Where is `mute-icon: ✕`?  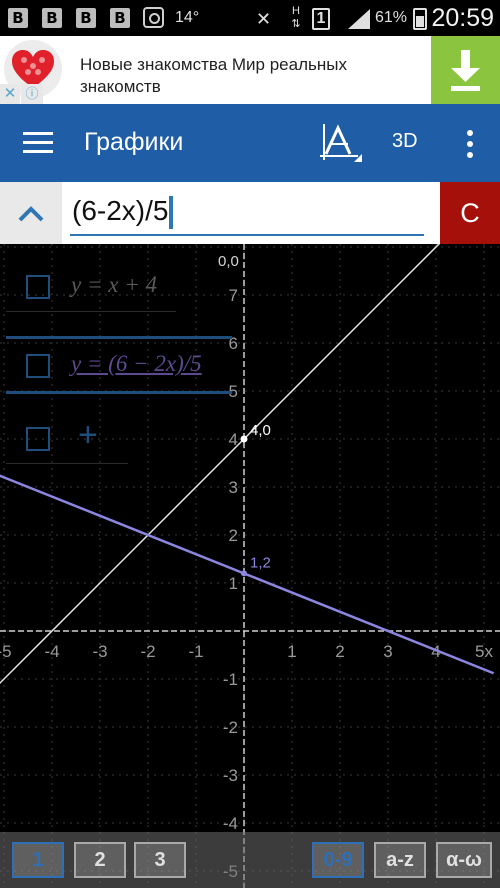
mute-icon: ✕ is located at coordinates (264, 19).